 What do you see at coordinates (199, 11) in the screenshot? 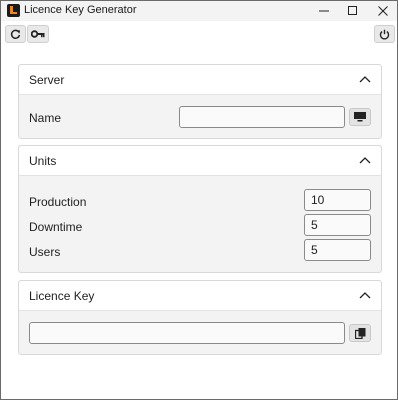
I see `title-bar: Licence Key Generator` at bounding box center [199, 11].